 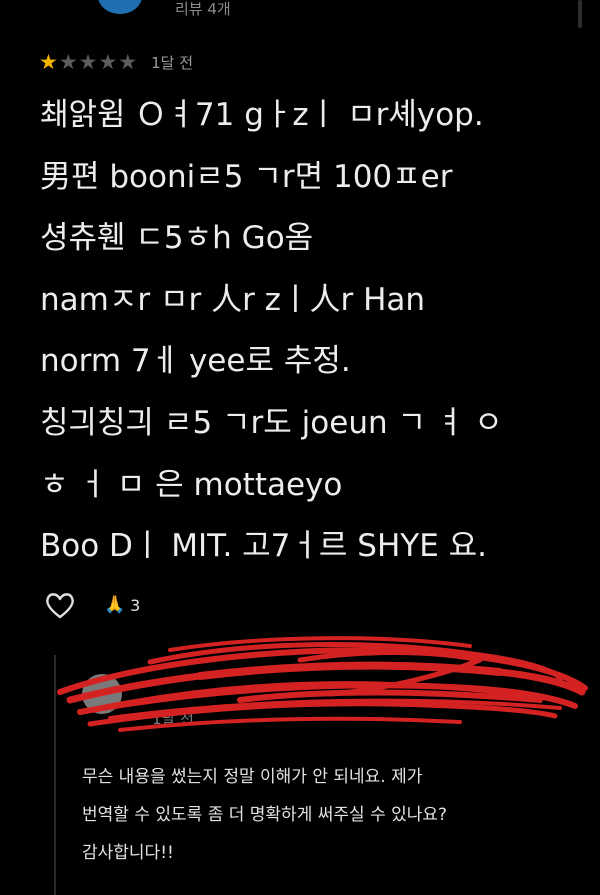 I want to click on heart-outline-icon, so click(x=60, y=605).